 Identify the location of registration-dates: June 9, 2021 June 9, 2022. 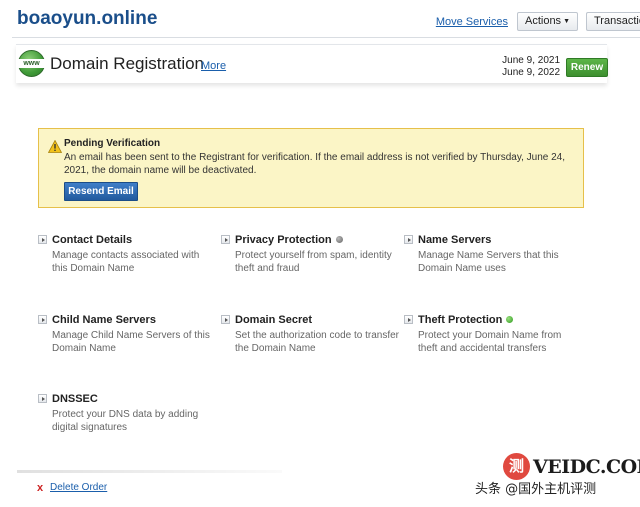
(528, 67).